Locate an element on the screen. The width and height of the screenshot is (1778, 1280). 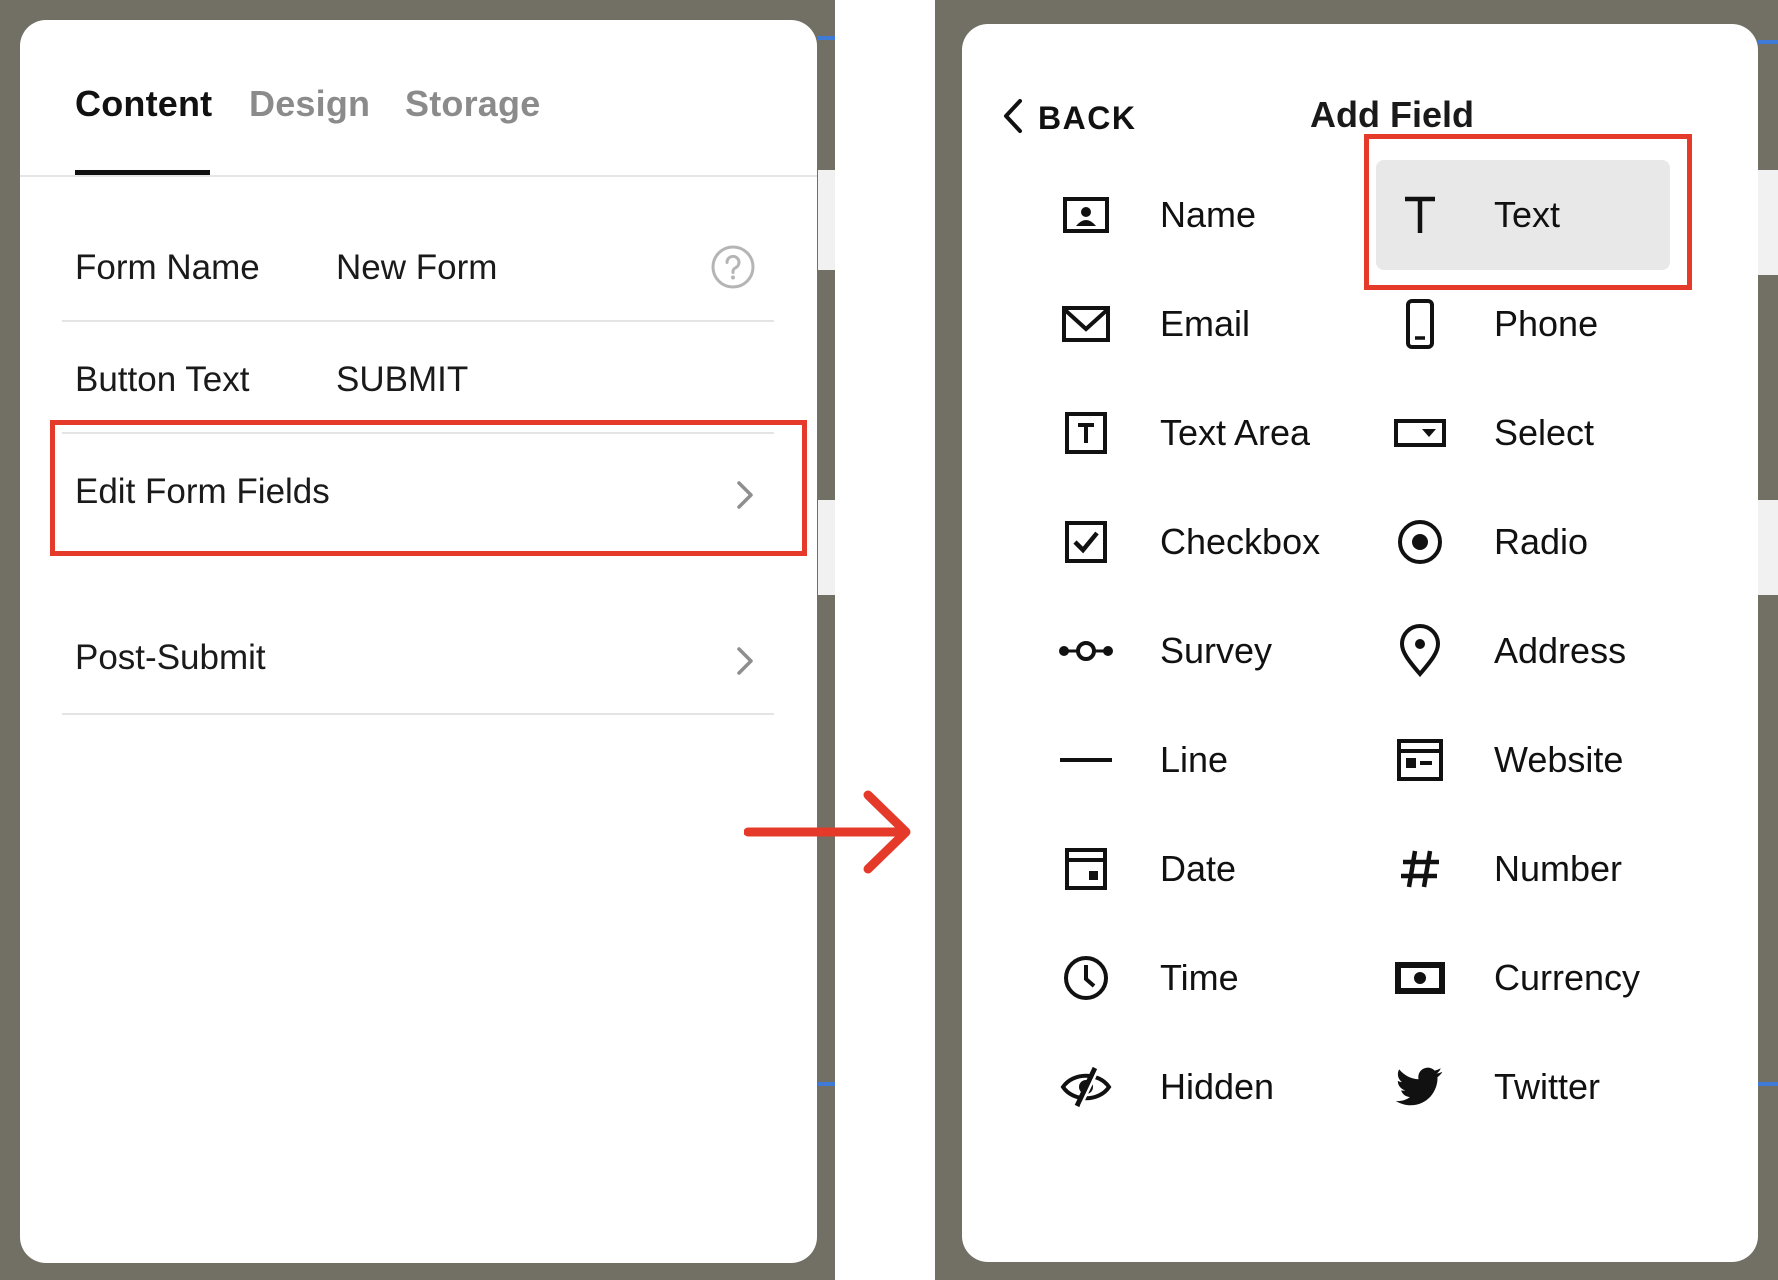
tabs-divider is located at coordinates (418, 176).